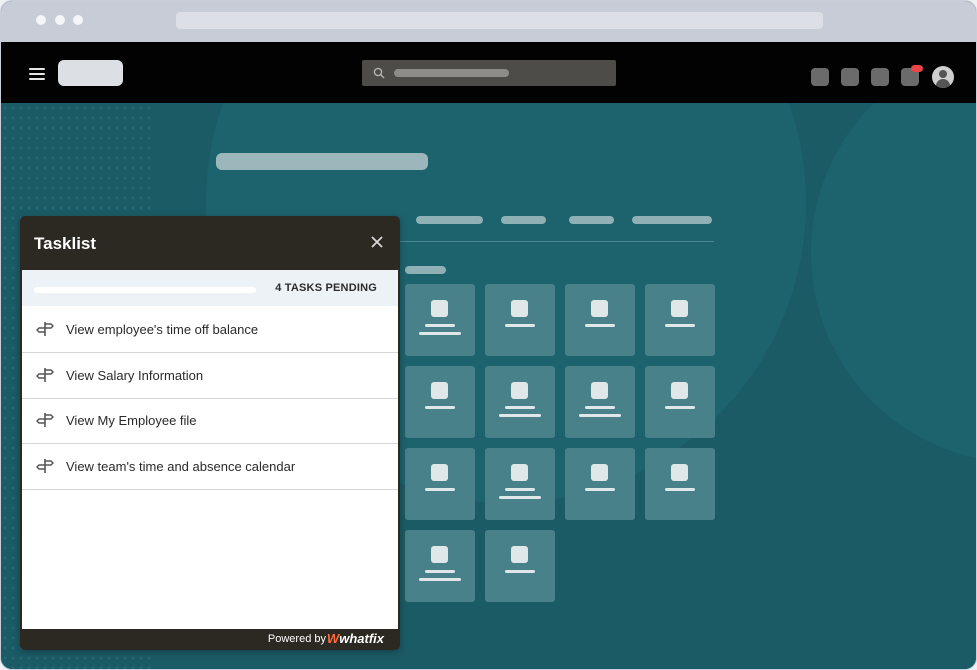  What do you see at coordinates (145, 290) in the screenshot?
I see `tasklist-progress-bar` at bounding box center [145, 290].